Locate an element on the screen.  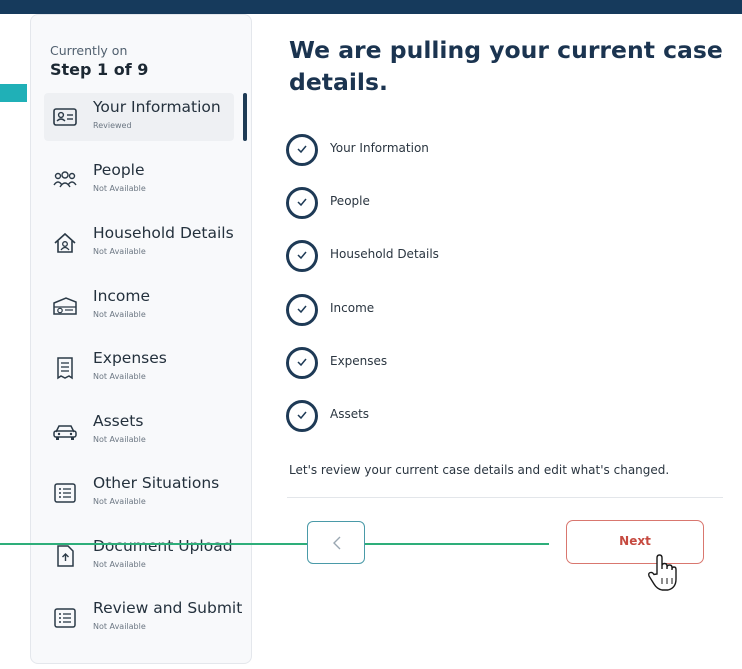
checklist-item: Income is located at coordinates (436, 311).